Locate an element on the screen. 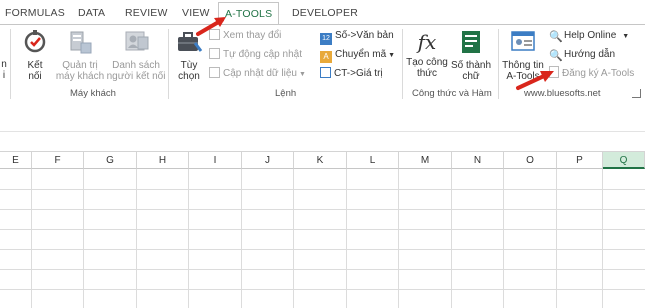  info-card-icon is located at coordinates (523, 43).